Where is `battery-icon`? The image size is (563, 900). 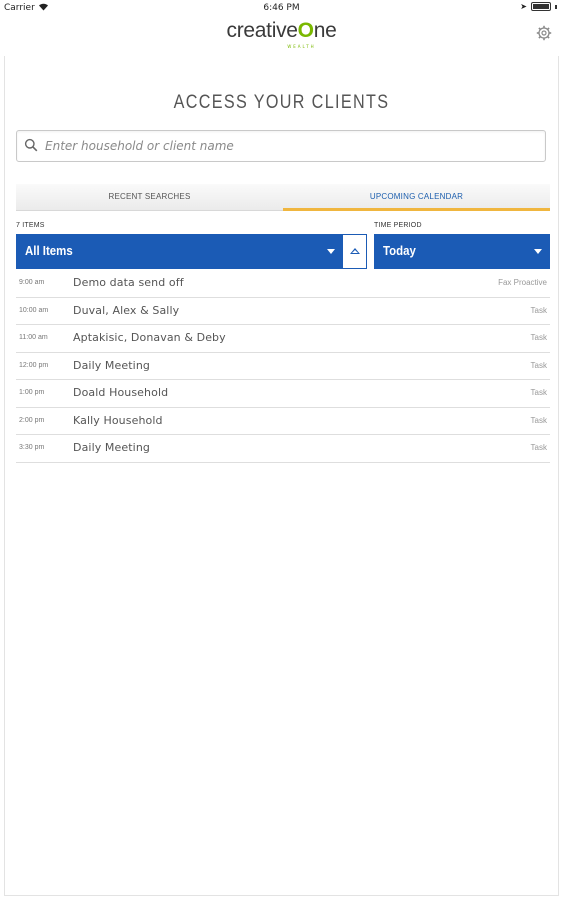 battery-icon is located at coordinates (541, 6).